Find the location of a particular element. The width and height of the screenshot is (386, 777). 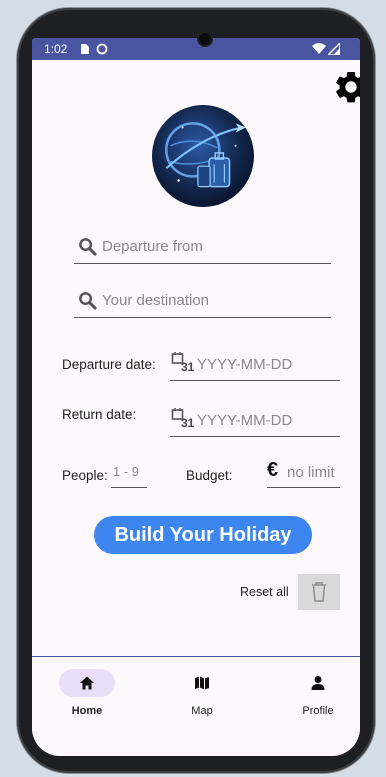

gear-icon is located at coordinates (346, 87).